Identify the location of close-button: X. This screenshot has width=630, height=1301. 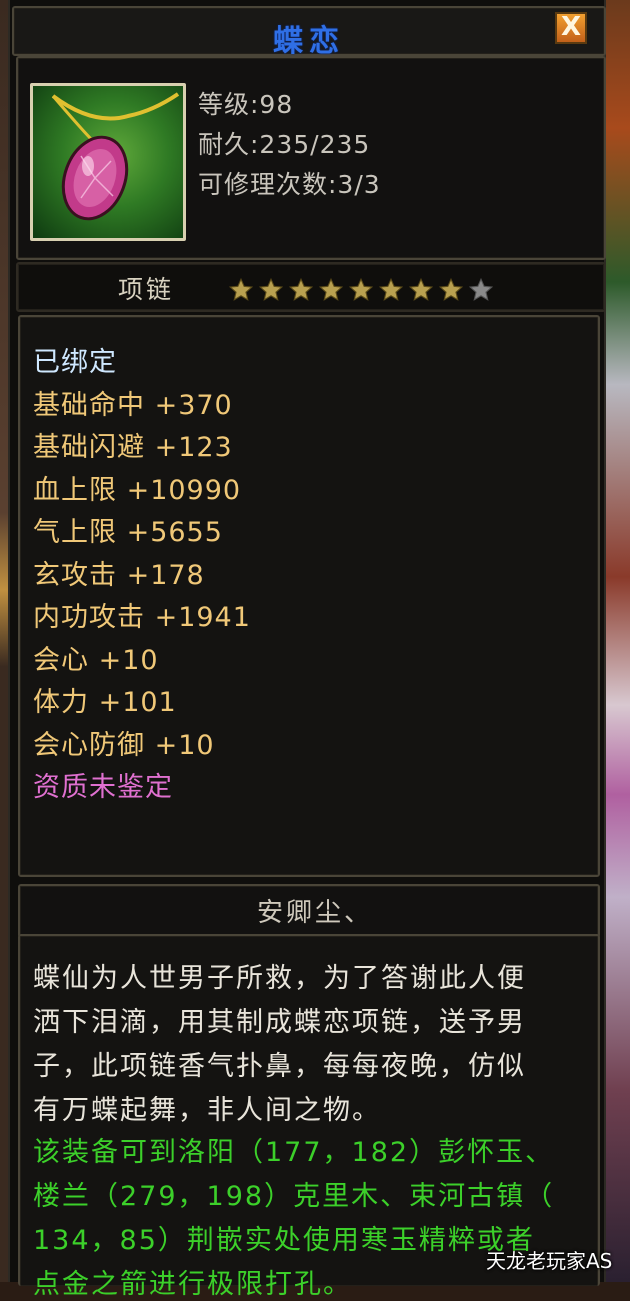
(571, 28).